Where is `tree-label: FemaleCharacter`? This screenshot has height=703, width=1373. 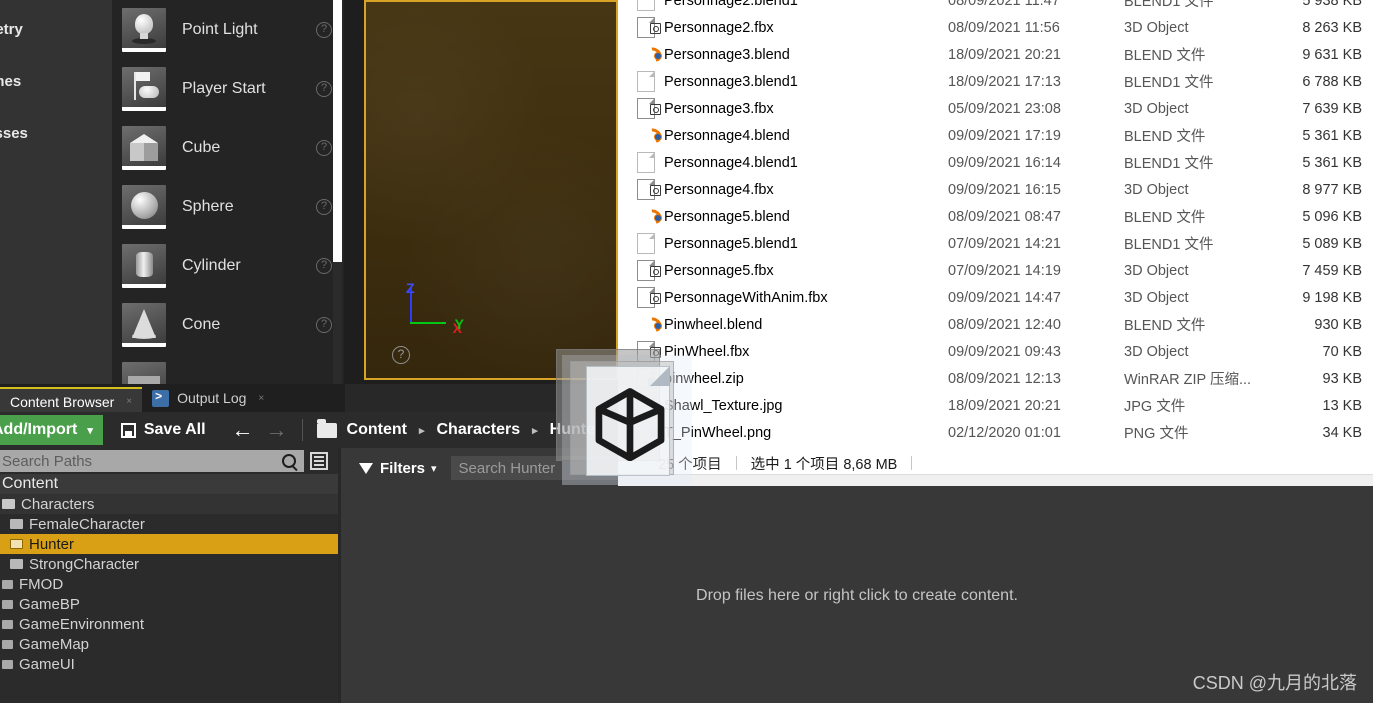
tree-label: FemaleCharacter is located at coordinates (87, 524).